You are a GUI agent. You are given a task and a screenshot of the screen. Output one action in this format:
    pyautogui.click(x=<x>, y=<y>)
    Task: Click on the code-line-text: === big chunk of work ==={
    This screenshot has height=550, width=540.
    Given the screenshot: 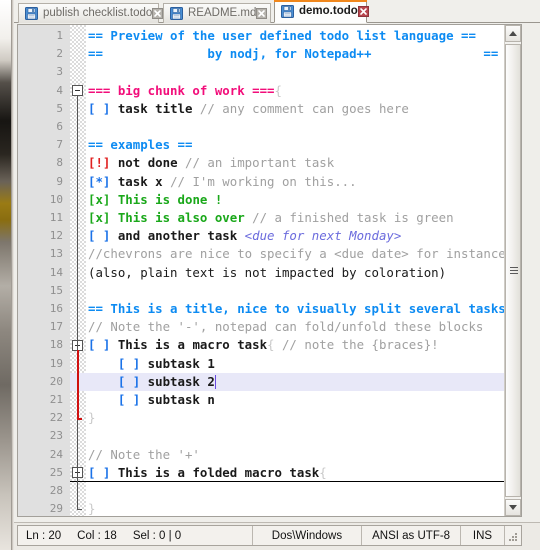 What is the action you would take?
    pyautogui.click(x=185, y=91)
    